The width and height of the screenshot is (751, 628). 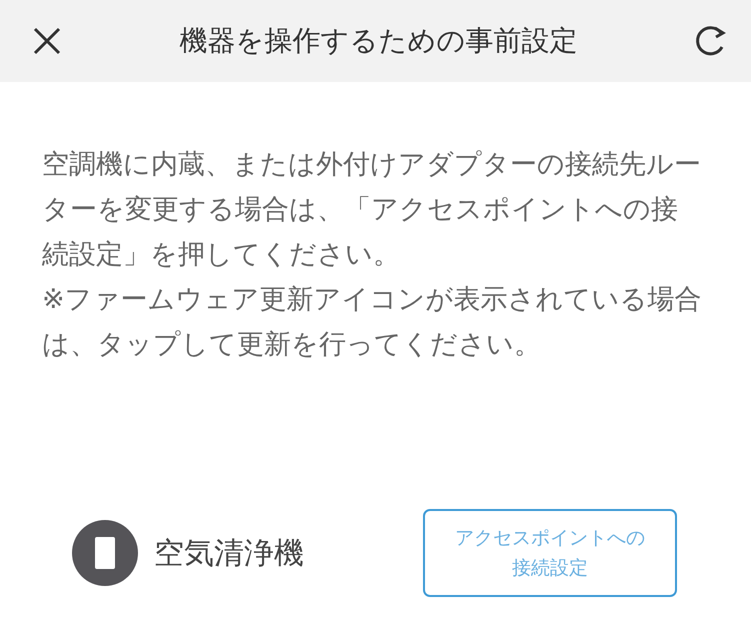 What do you see at coordinates (372, 322) in the screenshot?
I see `instruction-text: ※ファームウェア更新アイコンが表示されている場合は、タップして更新を行ってください。` at bounding box center [372, 322].